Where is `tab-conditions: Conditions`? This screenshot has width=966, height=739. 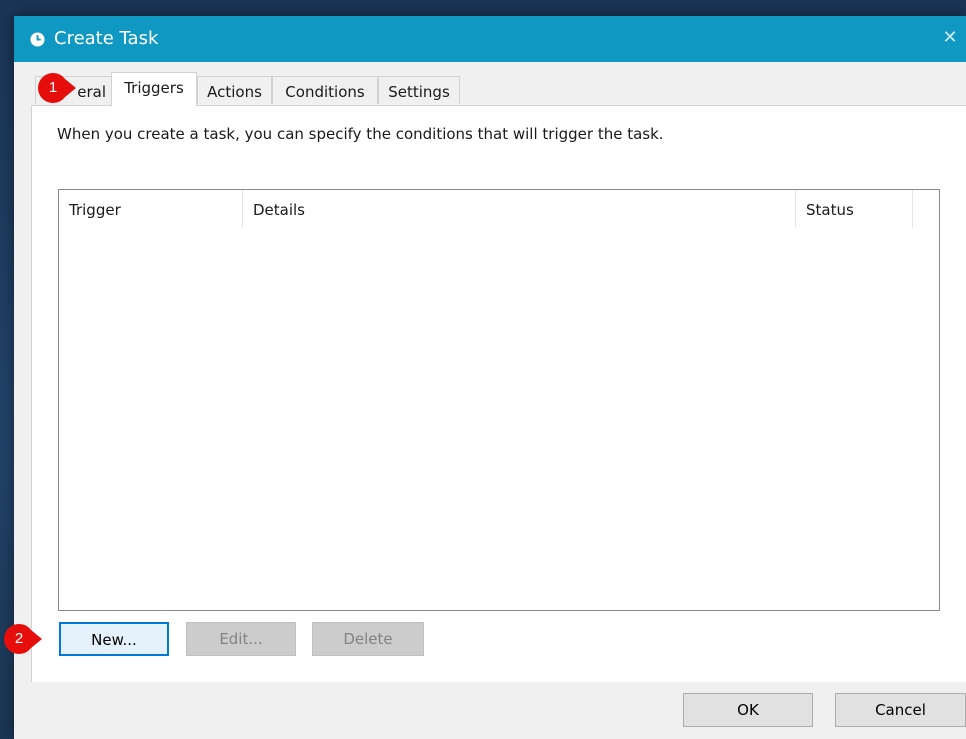 tab-conditions: Conditions is located at coordinates (325, 90).